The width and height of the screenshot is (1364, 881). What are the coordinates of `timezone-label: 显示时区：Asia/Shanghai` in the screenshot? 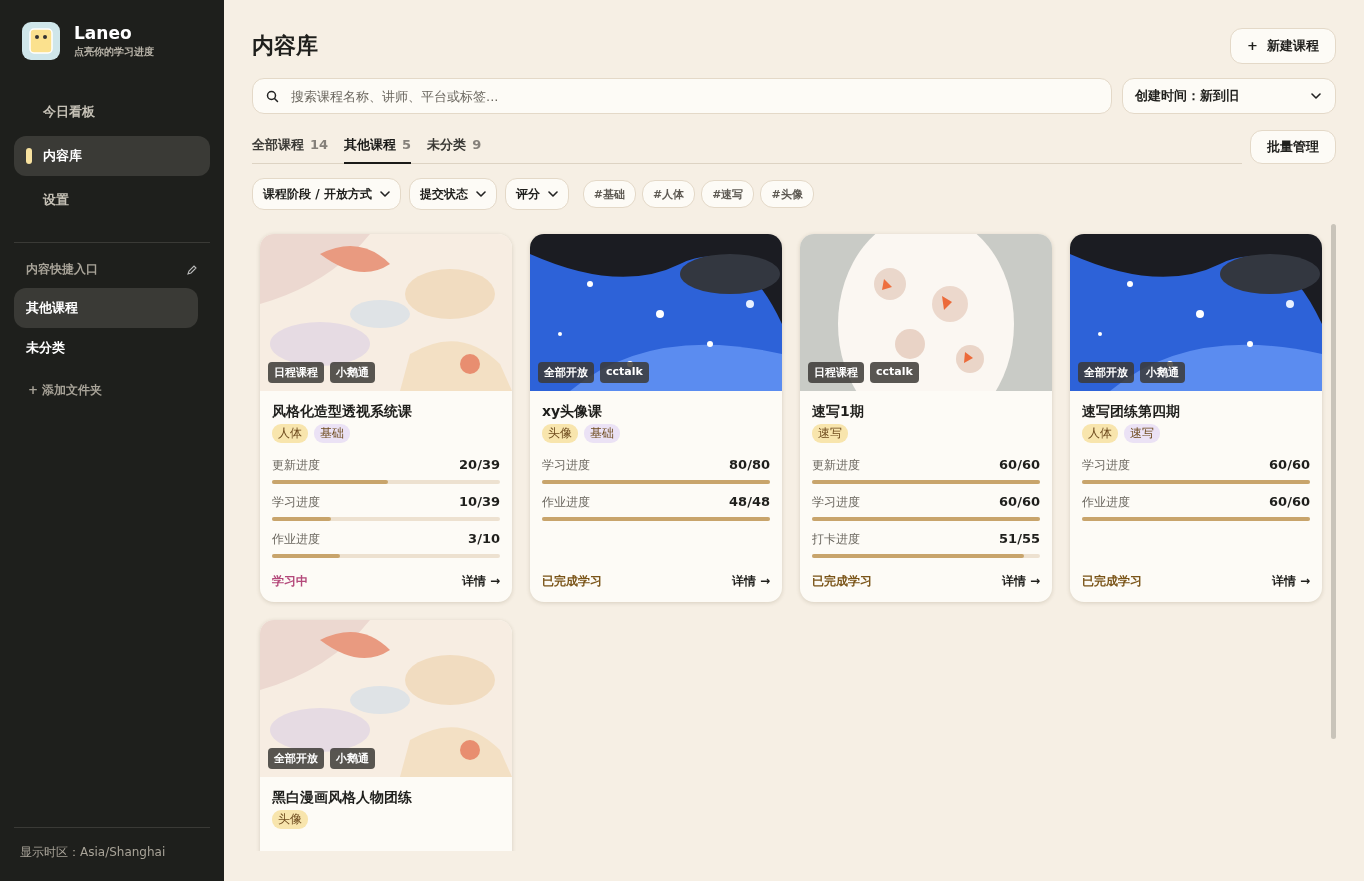 It's located at (93, 852).